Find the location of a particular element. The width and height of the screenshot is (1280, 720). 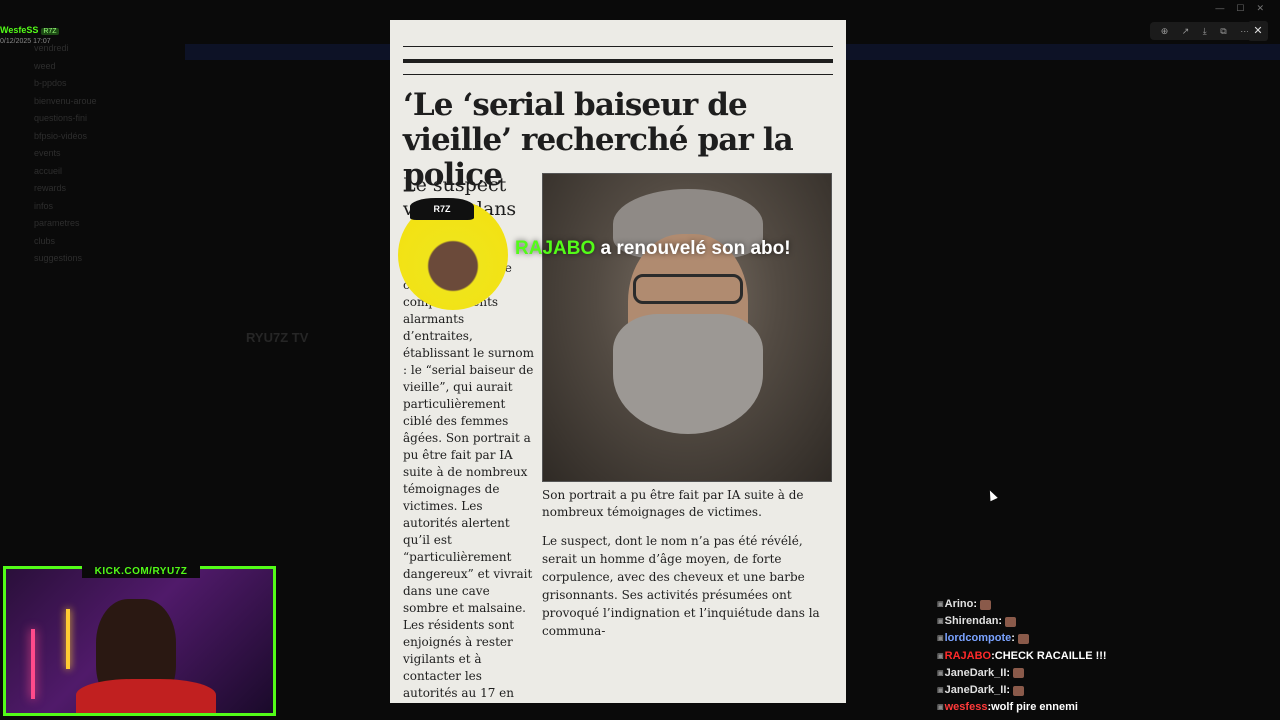

maximize-icon: ☐ is located at coordinates (1240, 8).